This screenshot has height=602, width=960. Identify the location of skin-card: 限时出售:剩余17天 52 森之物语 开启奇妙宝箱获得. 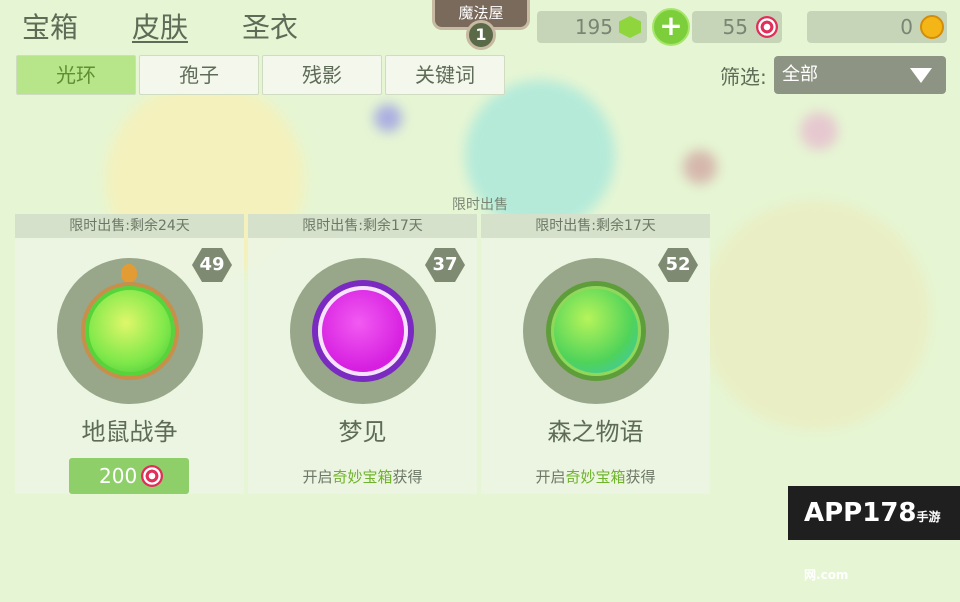
(595, 354).